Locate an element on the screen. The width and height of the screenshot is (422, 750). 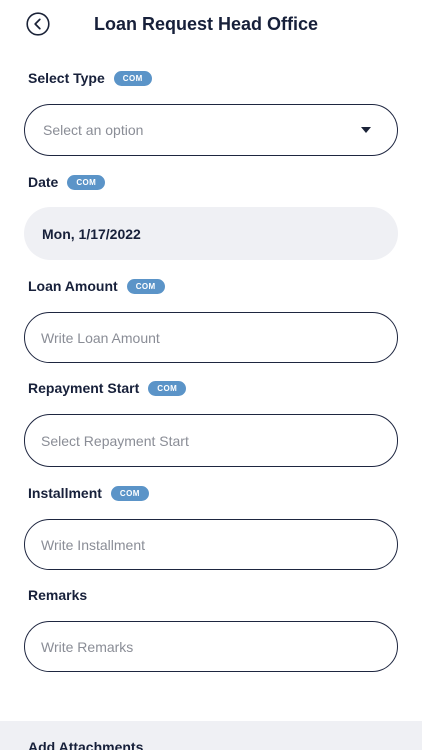
loan-amount-badge: COM is located at coordinates (145, 286).